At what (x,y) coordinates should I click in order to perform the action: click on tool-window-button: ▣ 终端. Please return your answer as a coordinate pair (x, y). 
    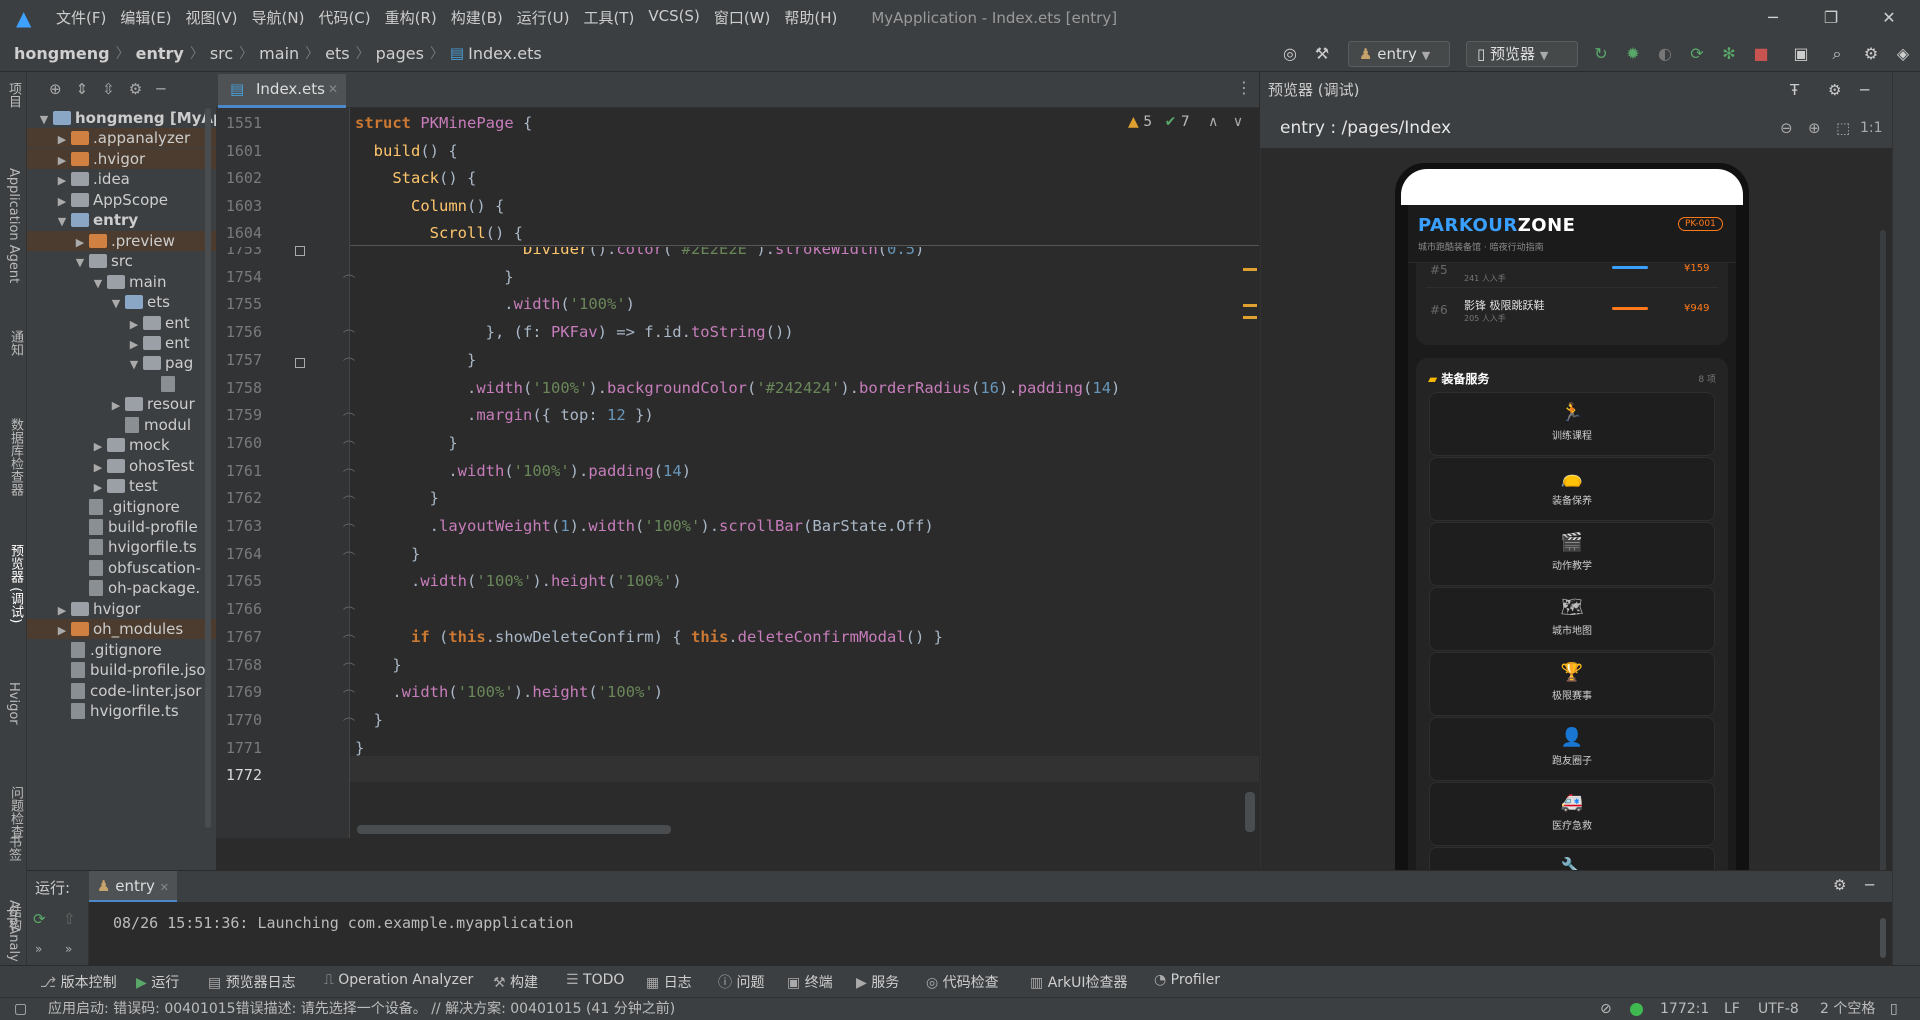
    Looking at the image, I should click on (810, 982).